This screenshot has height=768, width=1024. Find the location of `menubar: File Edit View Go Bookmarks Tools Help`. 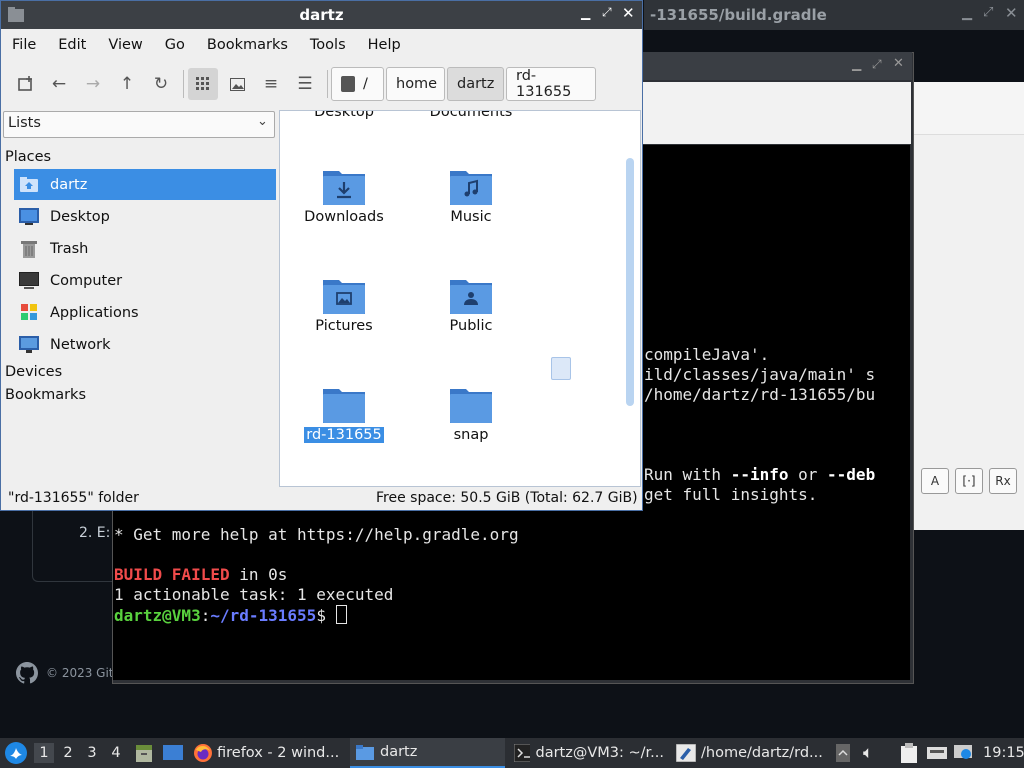

menubar: File Edit View Go Bookmarks Tools Help is located at coordinates (321, 45).